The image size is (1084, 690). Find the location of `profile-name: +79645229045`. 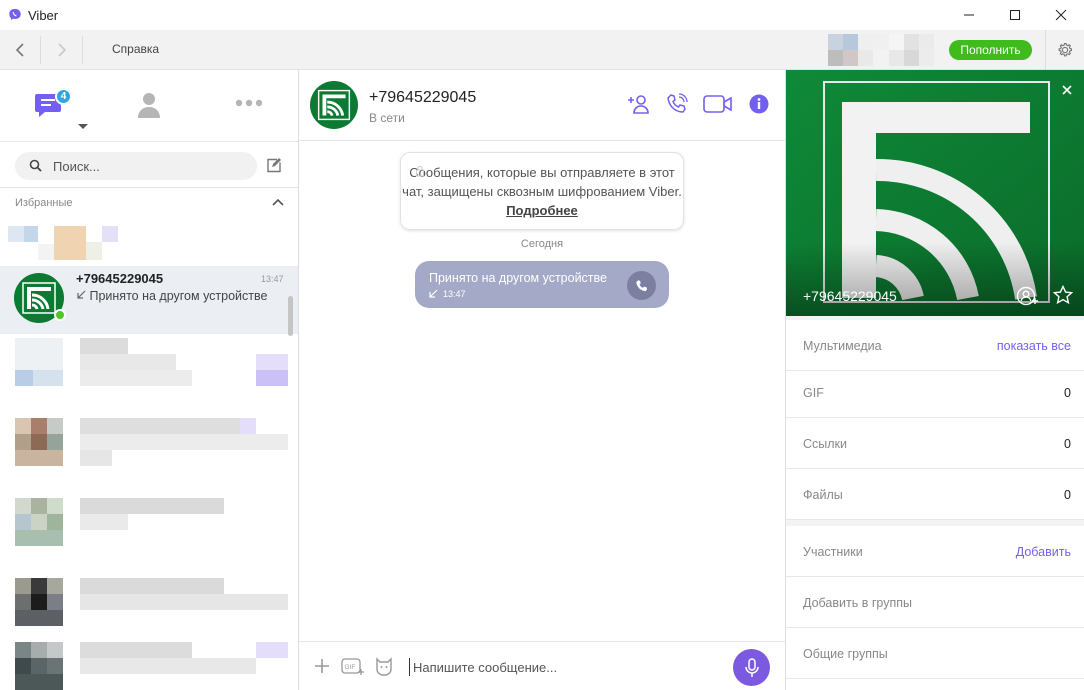

profile-name: +79645229045 is located at coordinates (850, 296).